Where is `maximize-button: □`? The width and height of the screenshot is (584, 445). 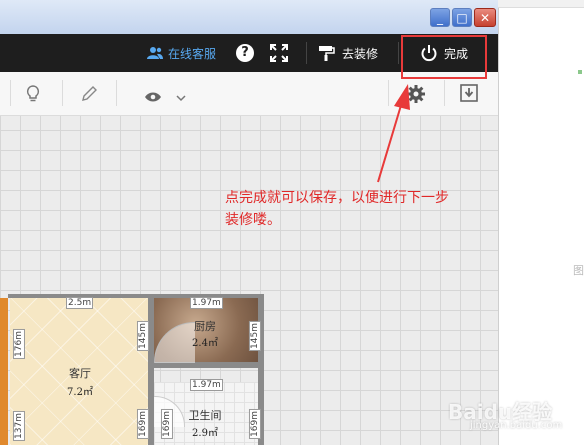 maximize-button: □ is located at coordinates (462, 17).